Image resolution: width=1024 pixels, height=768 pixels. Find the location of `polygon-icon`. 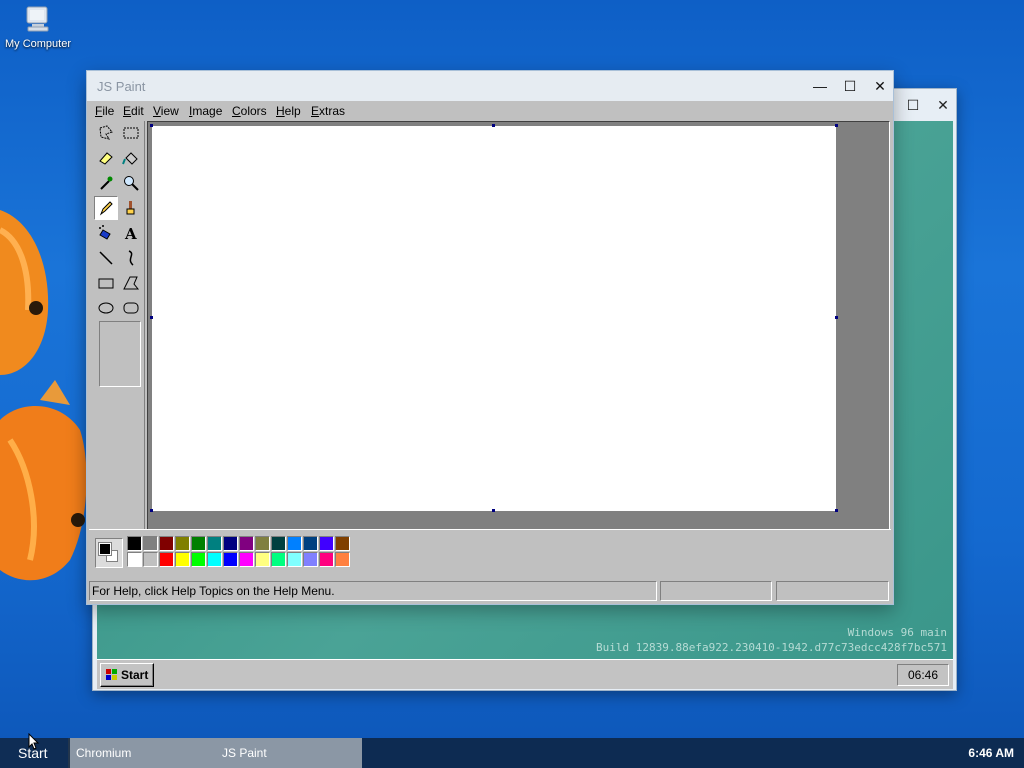

polygon-icon is located at coordinates (131, 283).